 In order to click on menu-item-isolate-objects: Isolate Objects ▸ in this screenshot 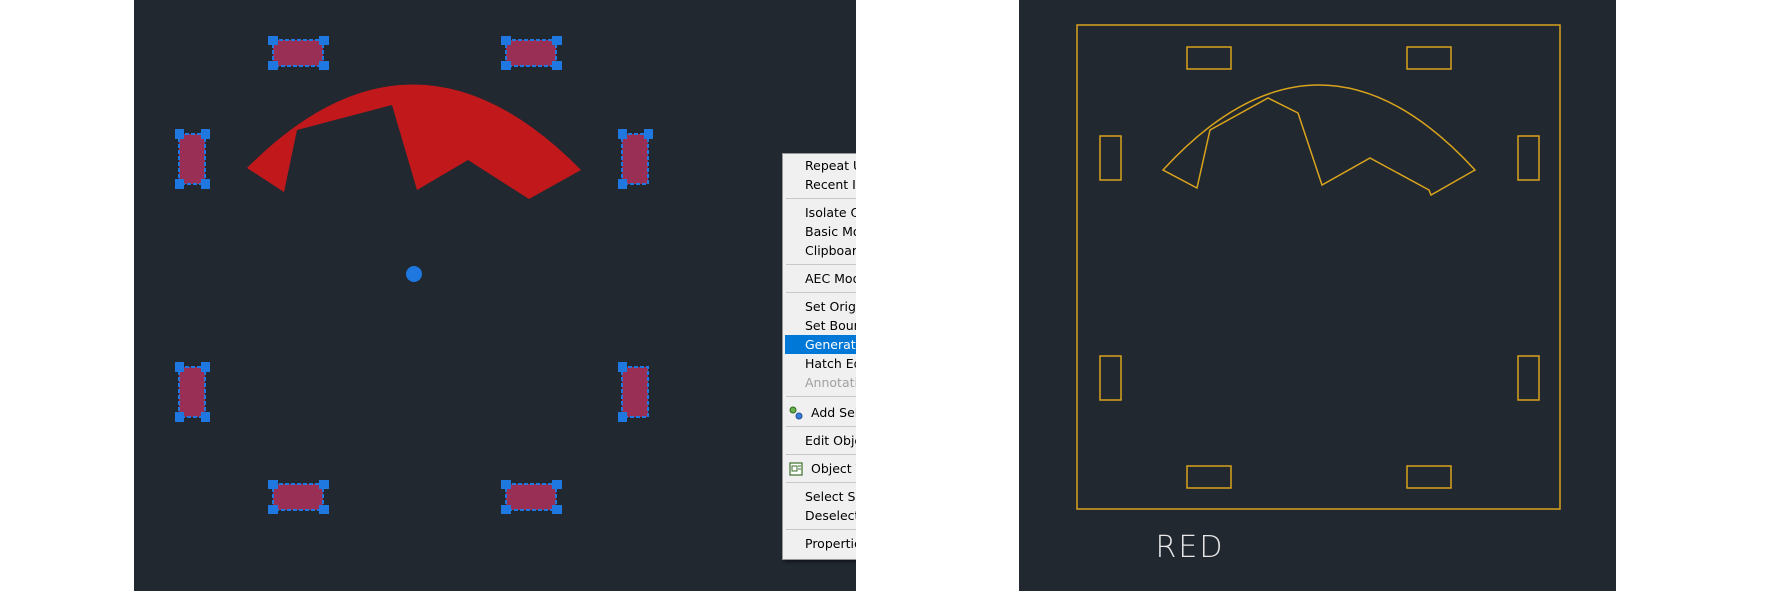, I will do `click(820, 212)`.